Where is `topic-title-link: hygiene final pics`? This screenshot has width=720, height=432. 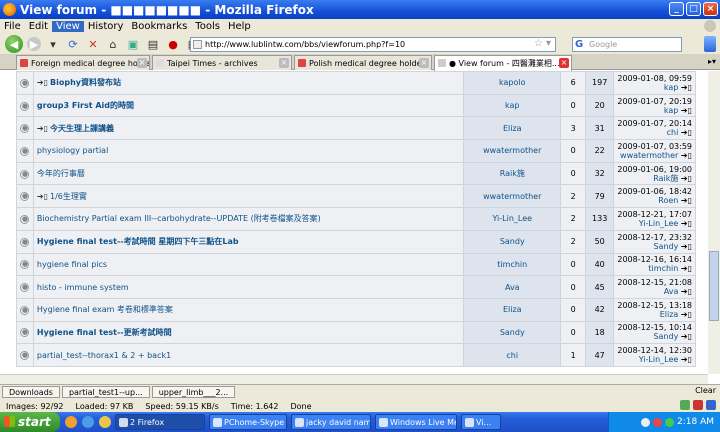
topic-title-link: hygiene final pics is located at coordinates (72, 264).